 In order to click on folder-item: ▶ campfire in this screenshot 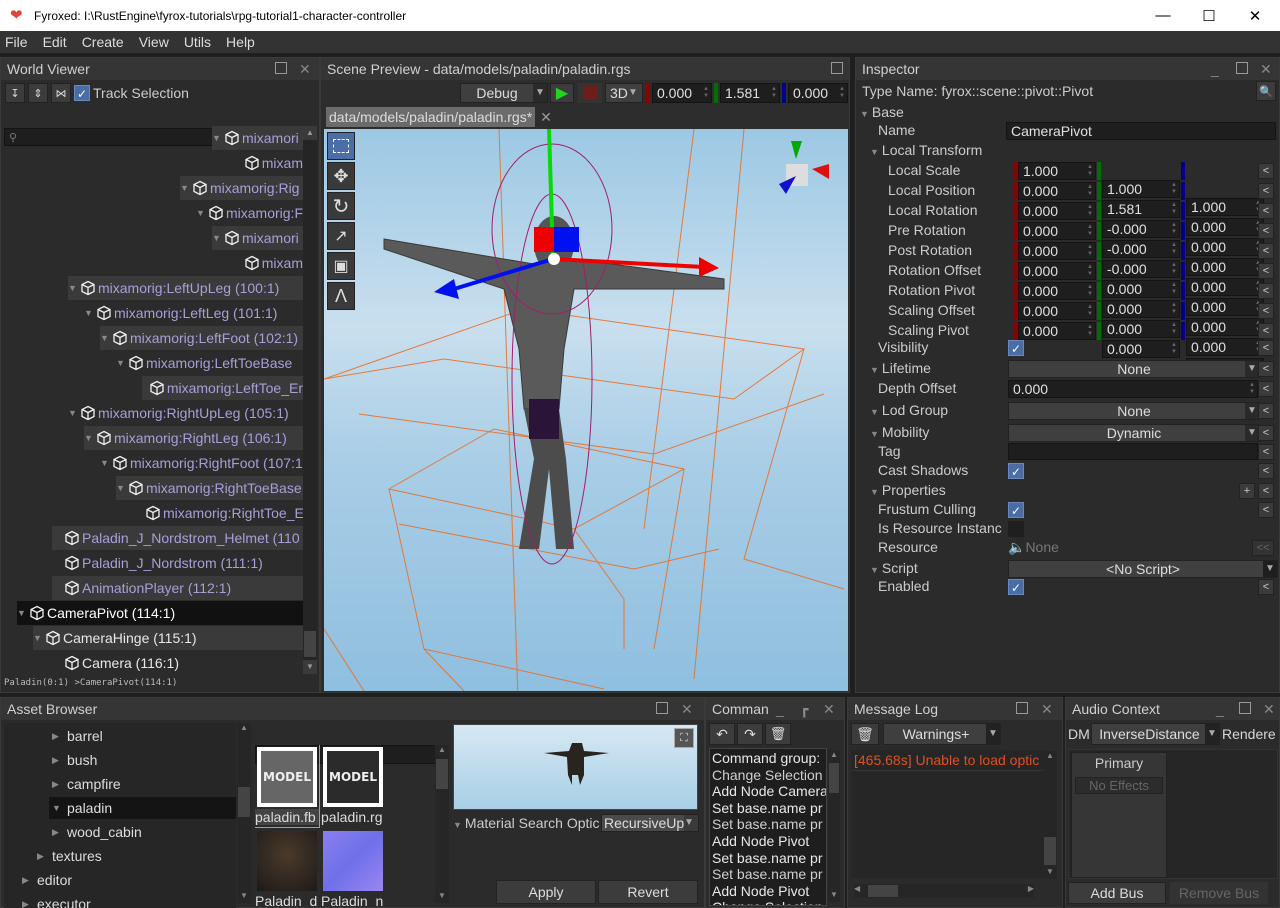, I will do `click(120, 784)`.